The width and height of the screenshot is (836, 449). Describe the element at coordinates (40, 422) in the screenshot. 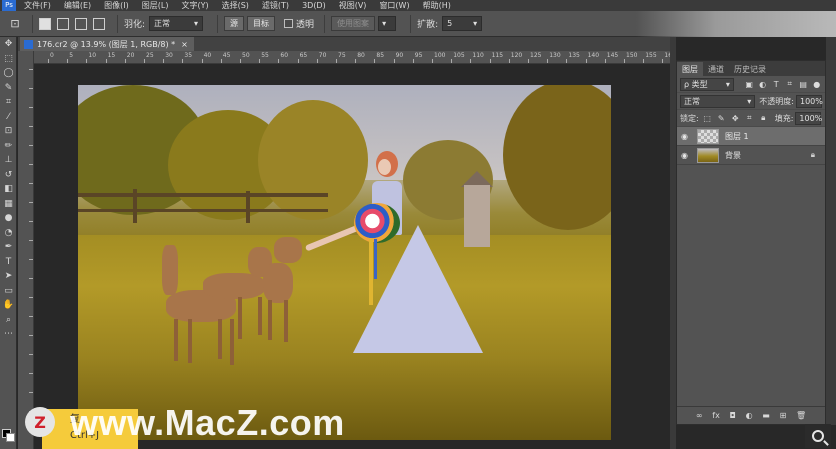

I see `watermark-logo-icon: Z` at that location.